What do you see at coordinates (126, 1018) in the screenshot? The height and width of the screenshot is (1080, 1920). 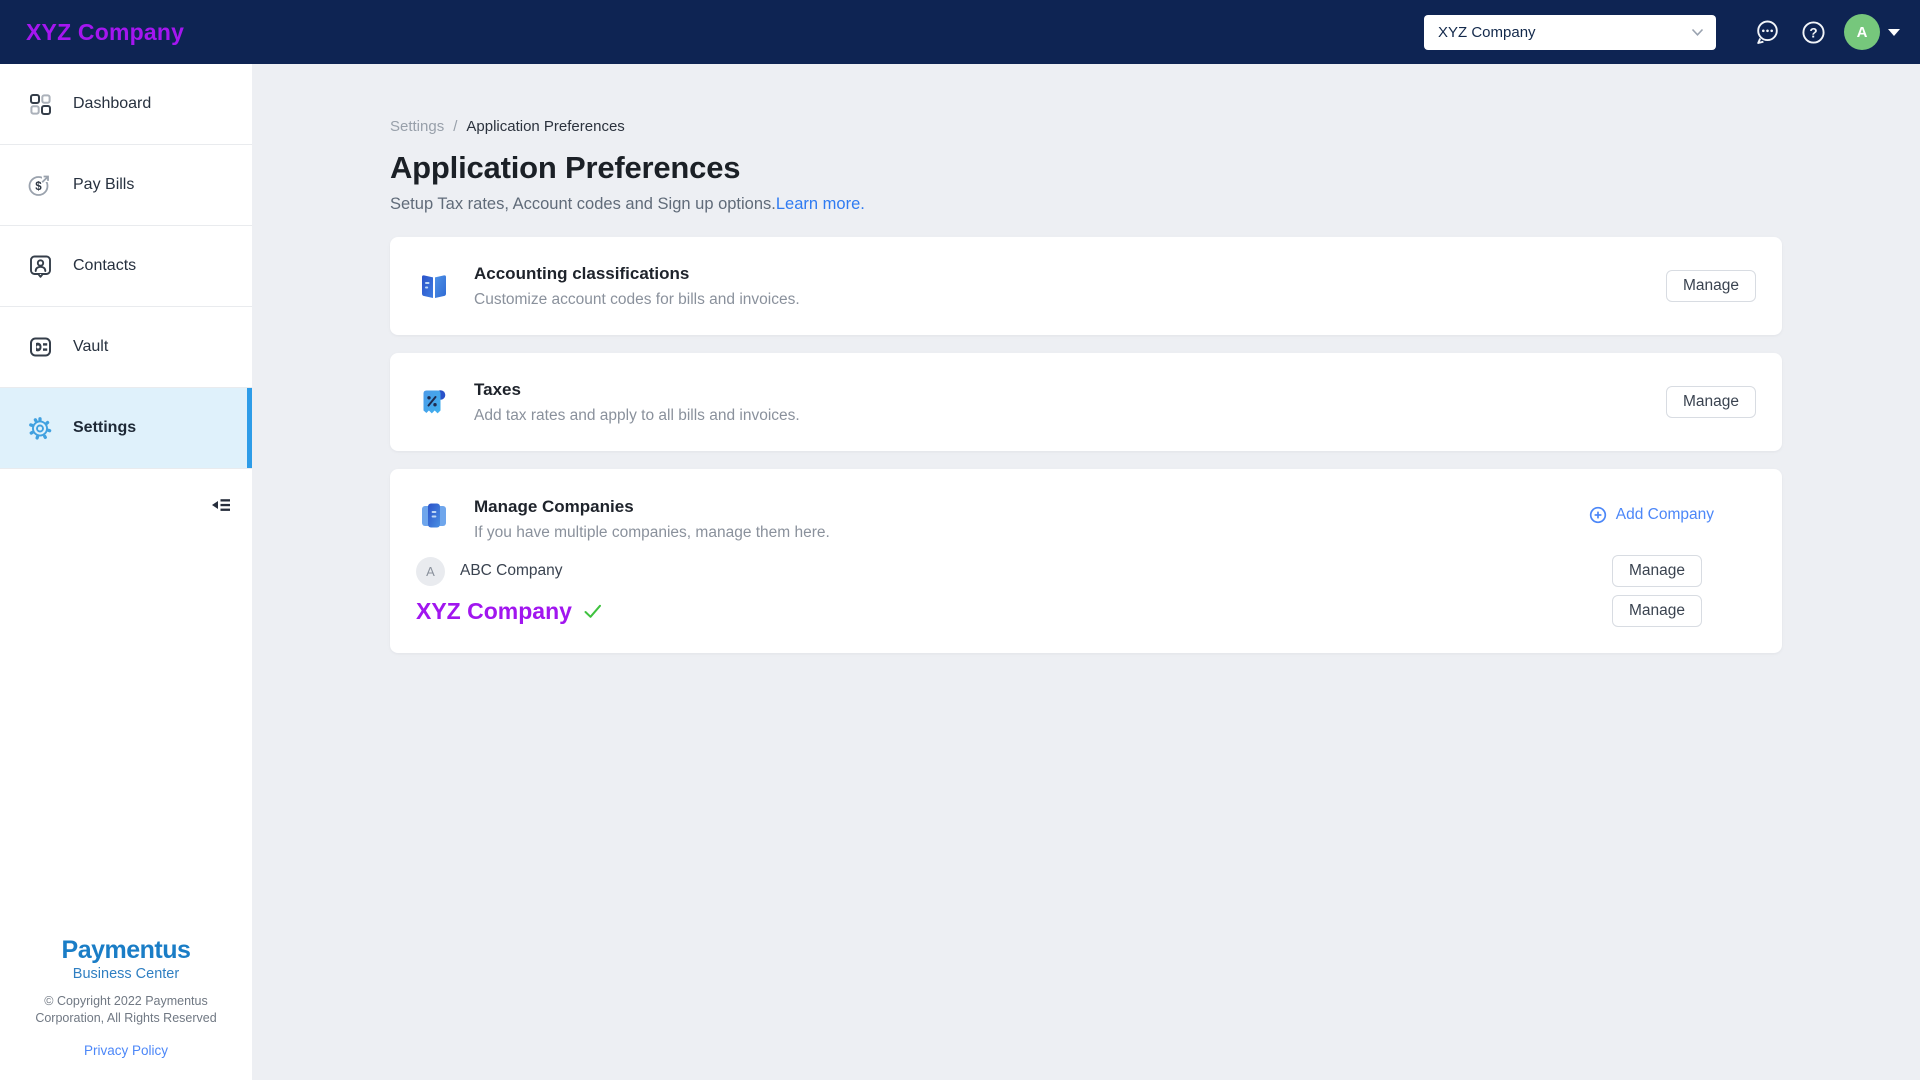 I see `copyright-line-2: Corporation, All Rights Reserved` at bounding box center [126, 1018].